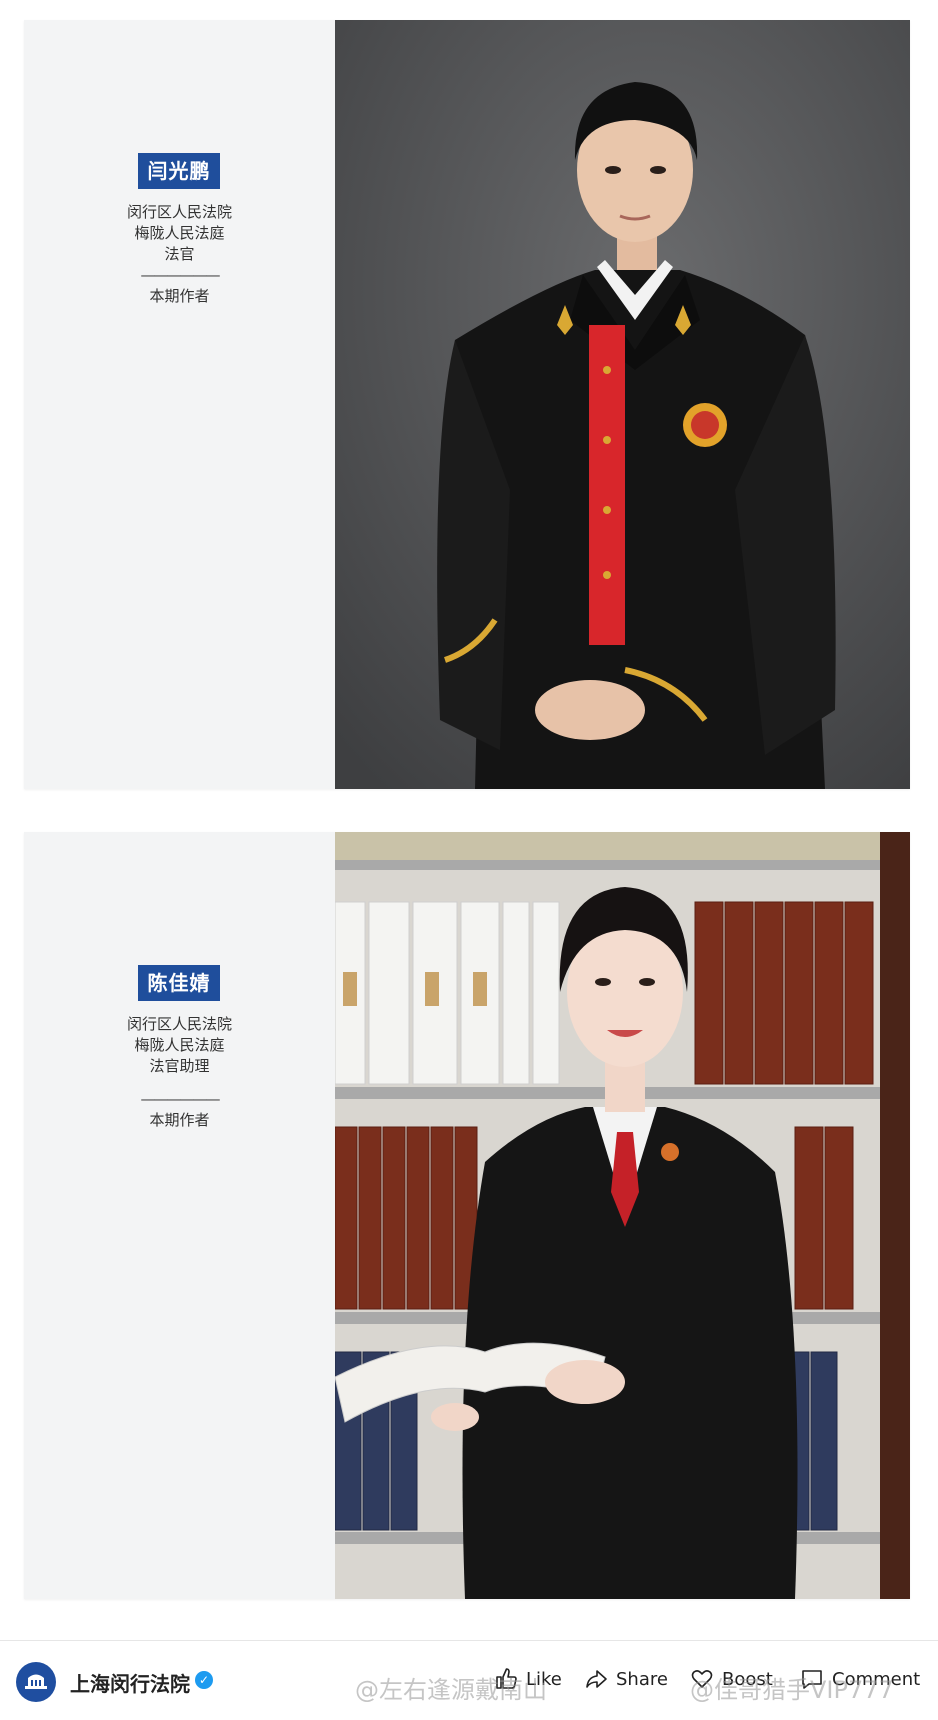 Image resolution: width=938 pixels, height=1720 pixels. Describe the element at coordinates (596, 1679) in the screenshot. I see `share-arrow-icon` at that location.